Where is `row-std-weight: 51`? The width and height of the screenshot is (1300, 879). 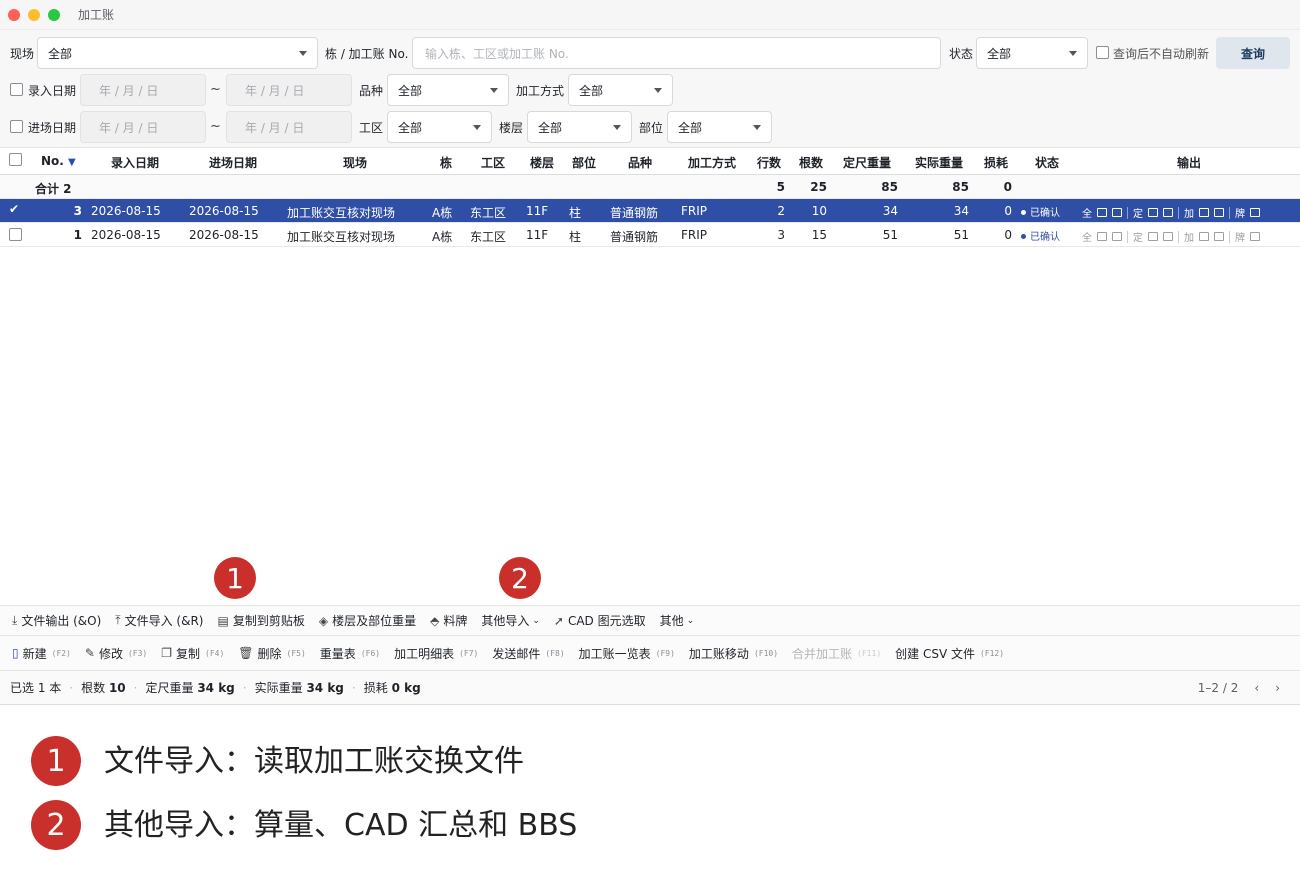
row-std-weight: 51 is located at coordinates (890, 235).